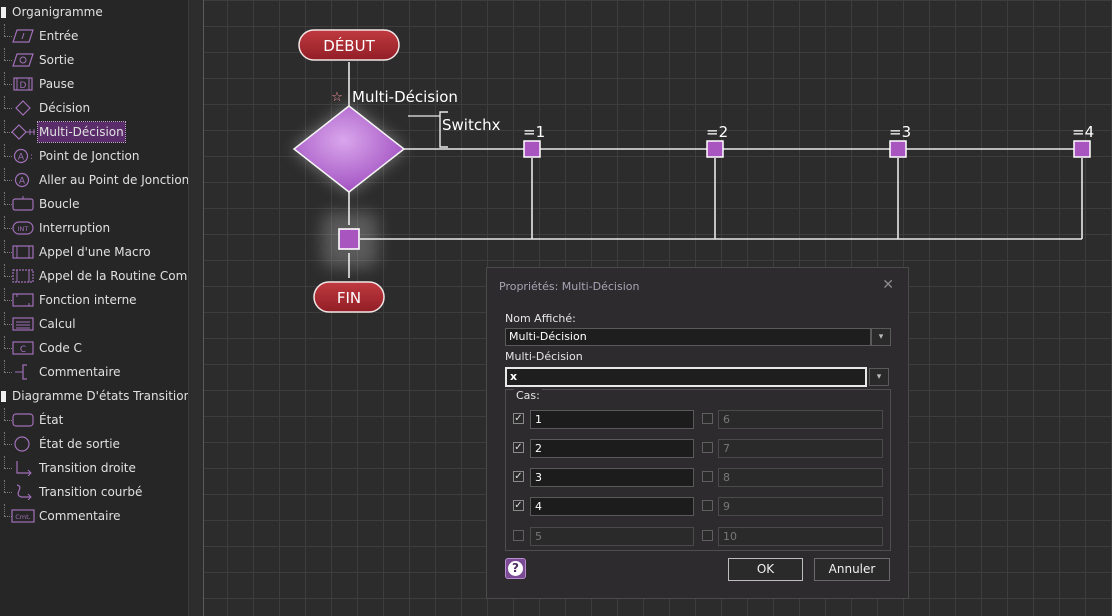 This screenshot has height=616, width=1112. I want to click on case-4-input: 4, so click(612, 506).